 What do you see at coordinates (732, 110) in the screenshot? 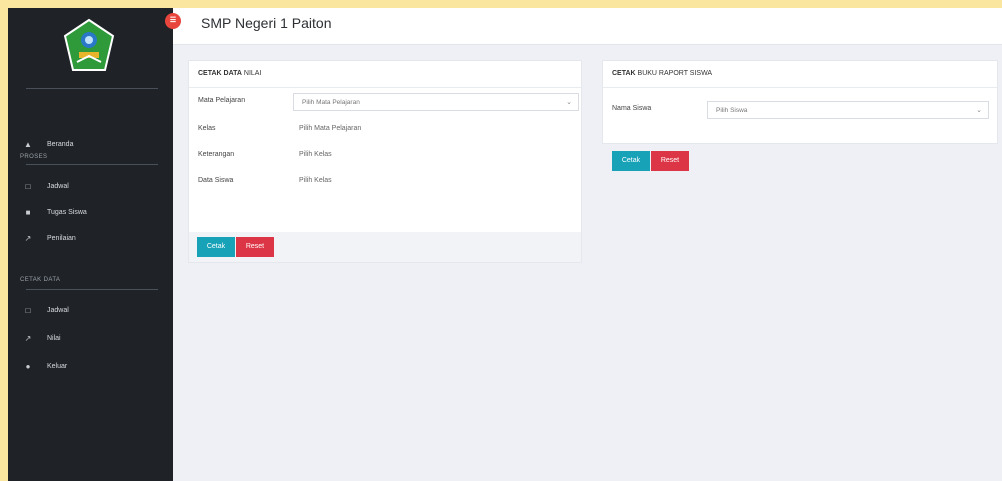
I see `select-value: Pilih Siswa` at bounding box center [732, 110].